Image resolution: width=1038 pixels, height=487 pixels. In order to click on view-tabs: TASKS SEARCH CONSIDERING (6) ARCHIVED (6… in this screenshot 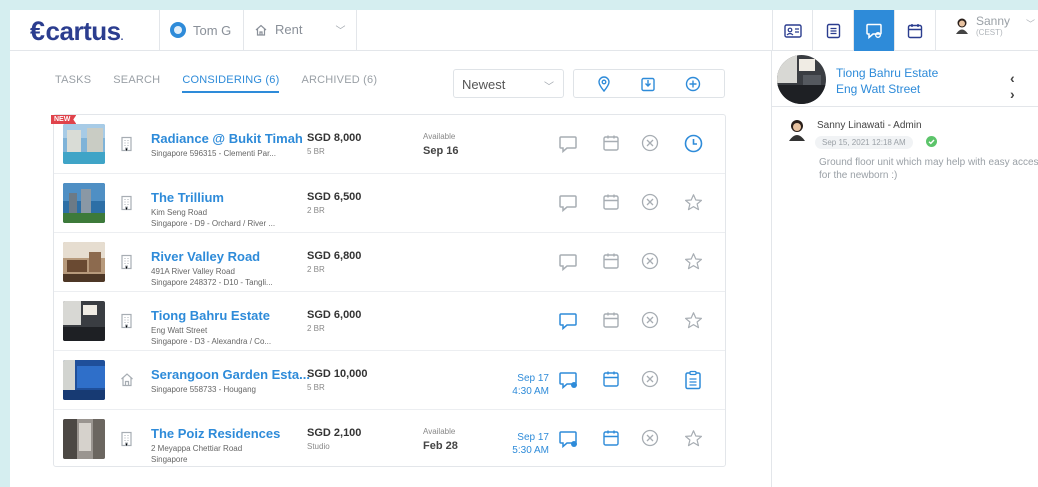, I will do `click(227, 83)`.